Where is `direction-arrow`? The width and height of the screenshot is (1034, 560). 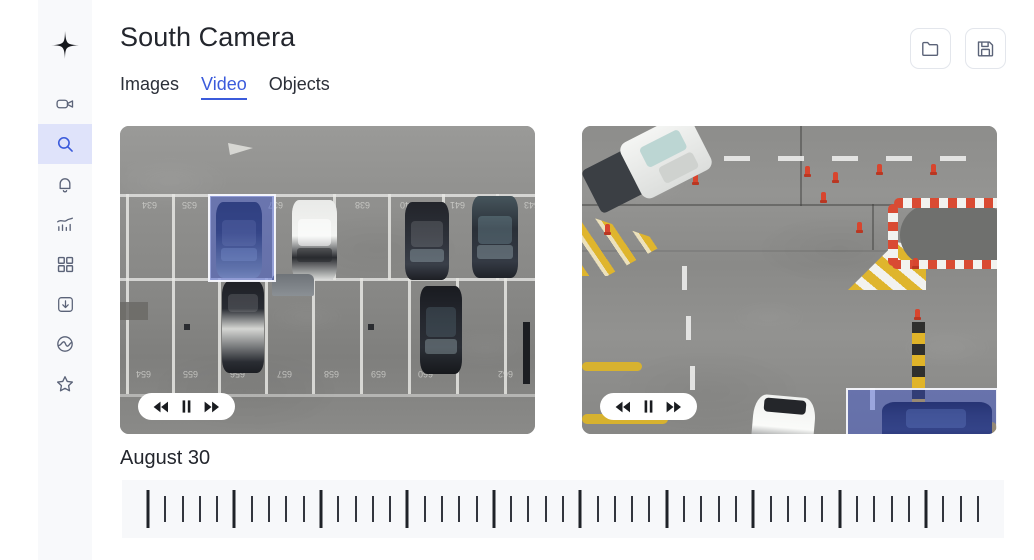
direction-arrow is located at coordinates (241, 151).